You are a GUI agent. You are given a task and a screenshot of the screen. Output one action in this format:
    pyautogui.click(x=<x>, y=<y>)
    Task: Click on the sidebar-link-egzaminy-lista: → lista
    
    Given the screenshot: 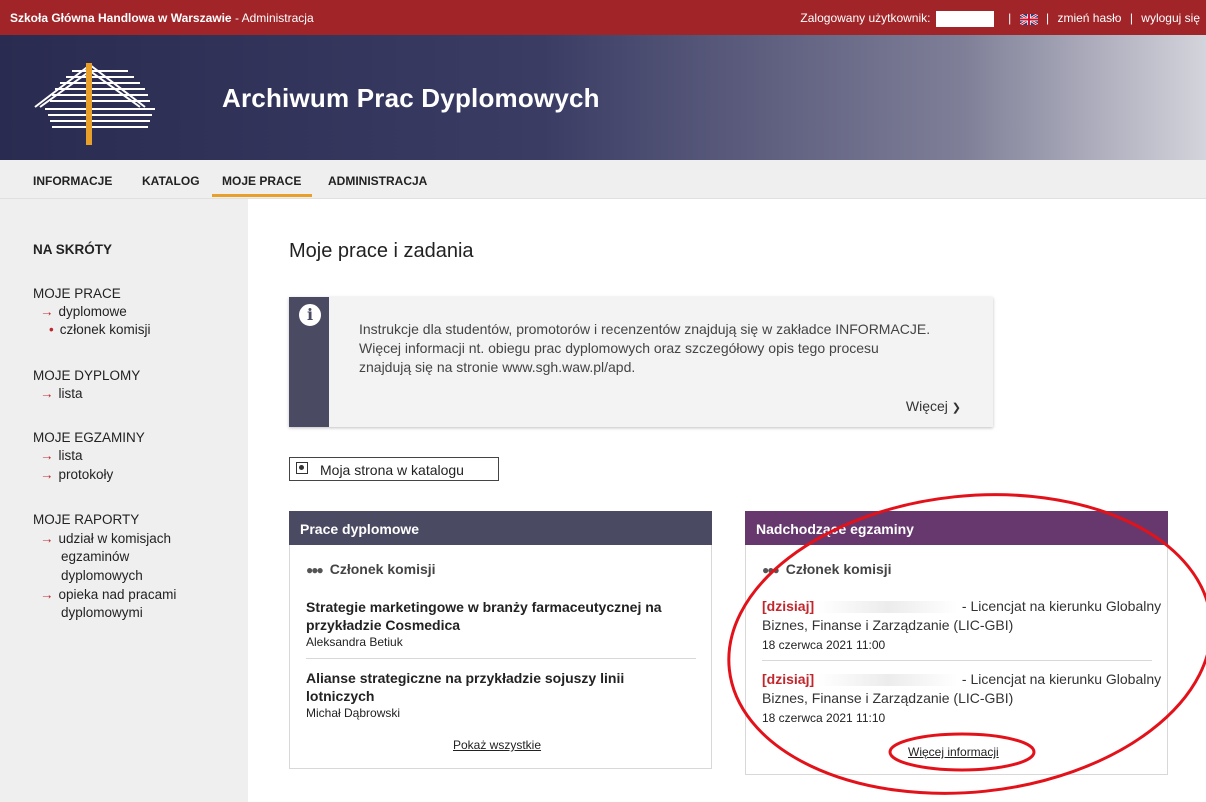 What is the action you would take?
    pyautogui.click(x=61, y=455)
    